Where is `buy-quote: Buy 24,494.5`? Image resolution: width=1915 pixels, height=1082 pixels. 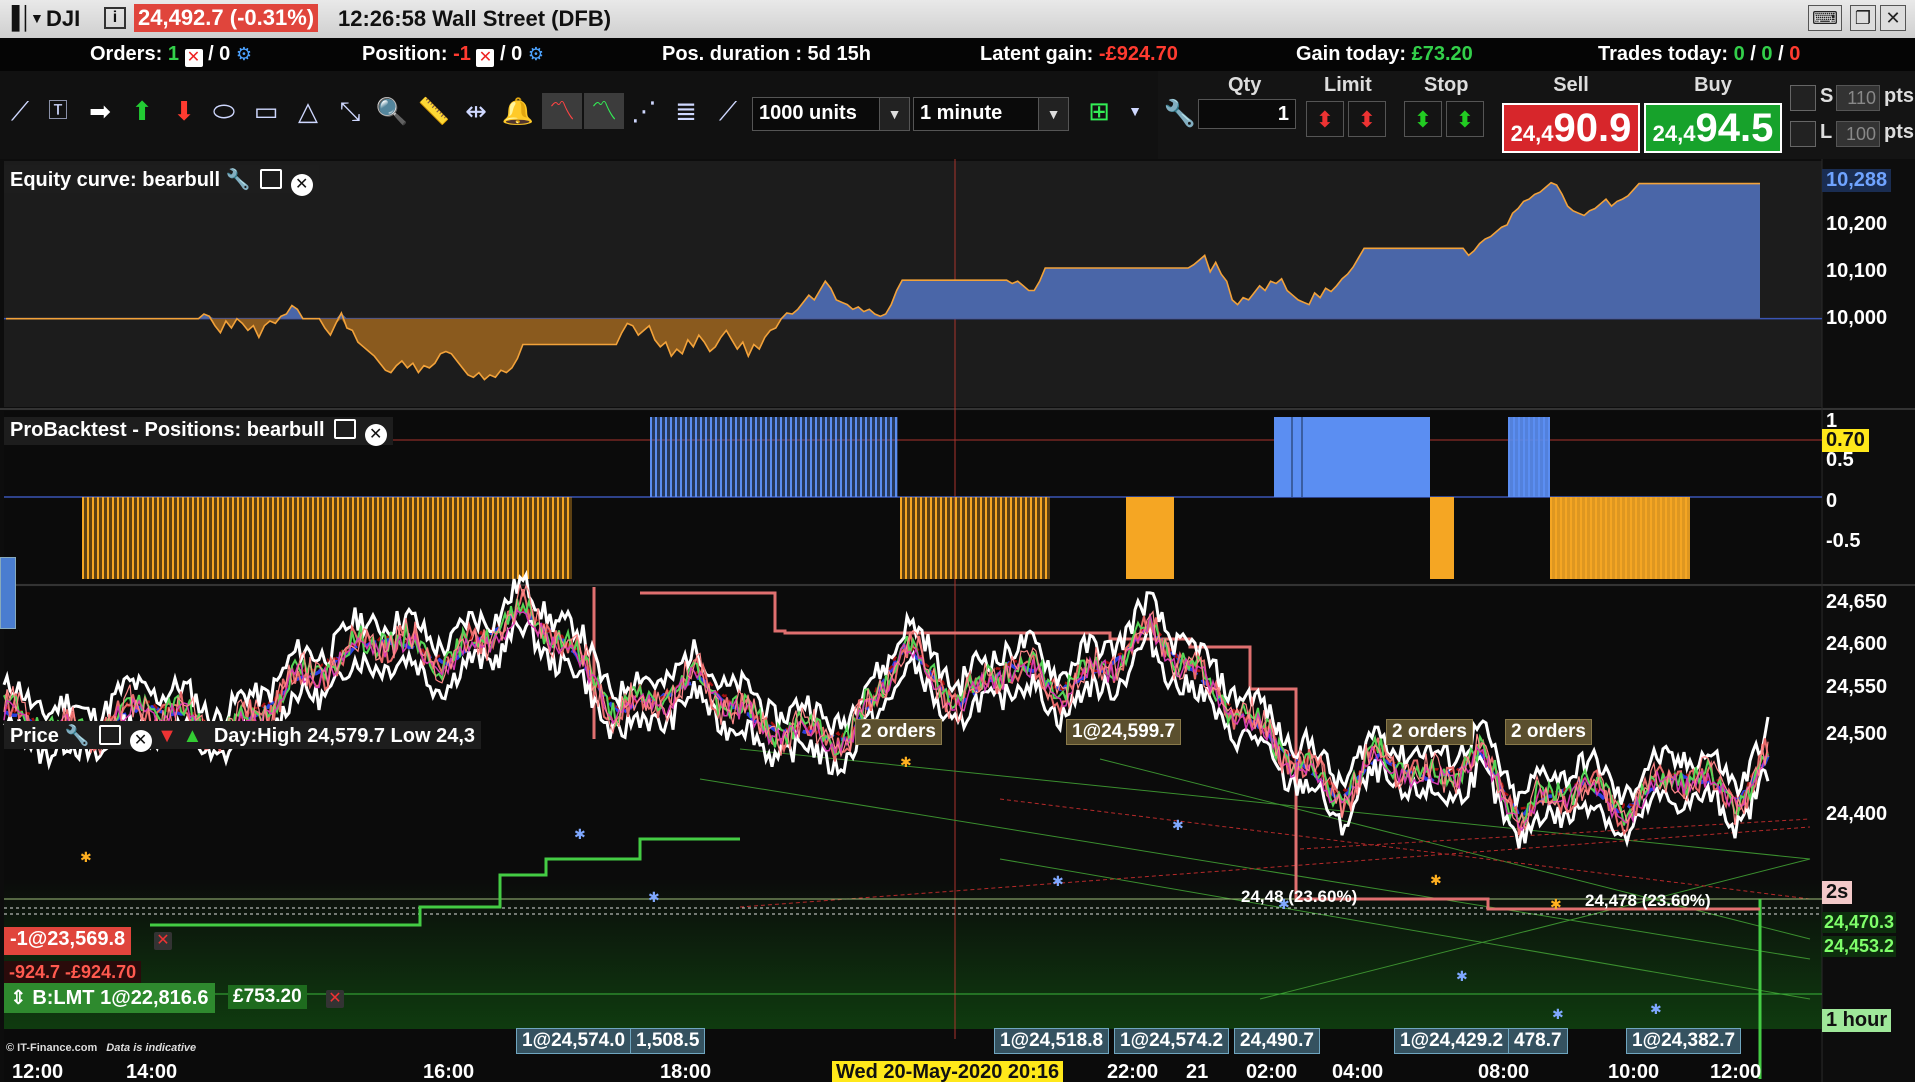 buy-quote: Buy 24,494.5 is located at coordinates (1713, 113).